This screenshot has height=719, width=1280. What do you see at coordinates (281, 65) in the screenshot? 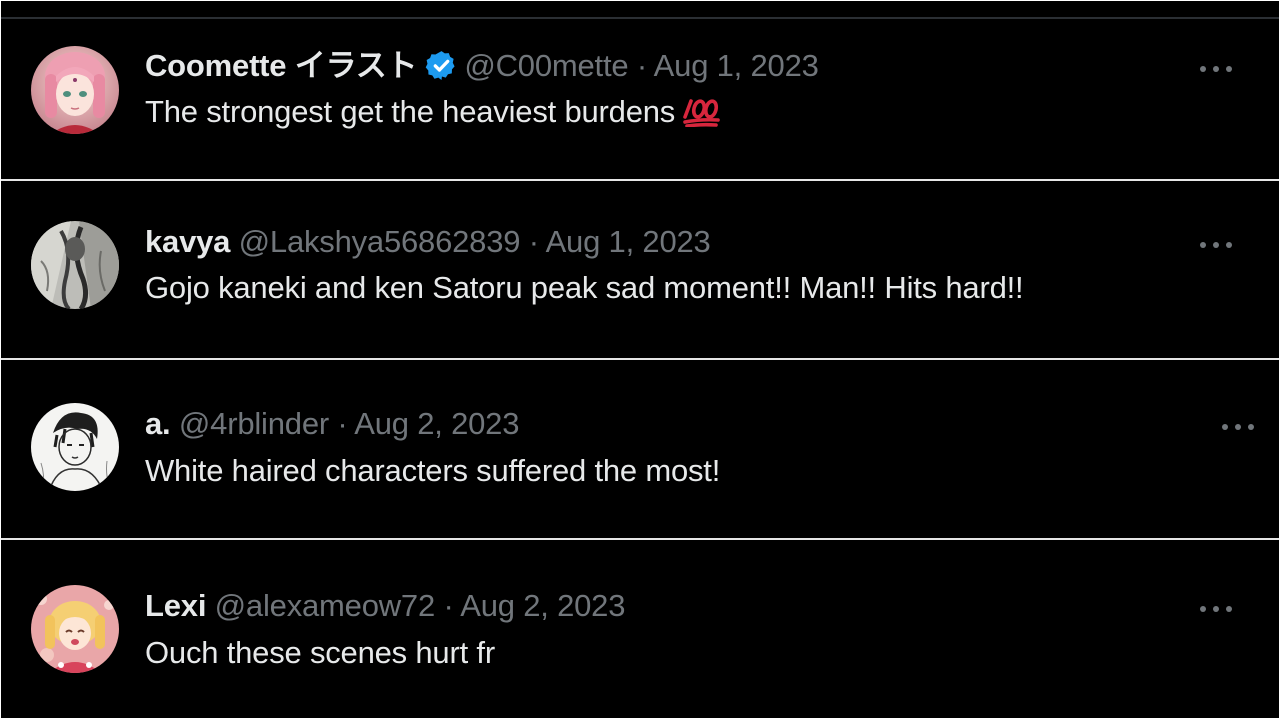
I see `display-name: Coomette イラスト` at bounding box center [281, 65].